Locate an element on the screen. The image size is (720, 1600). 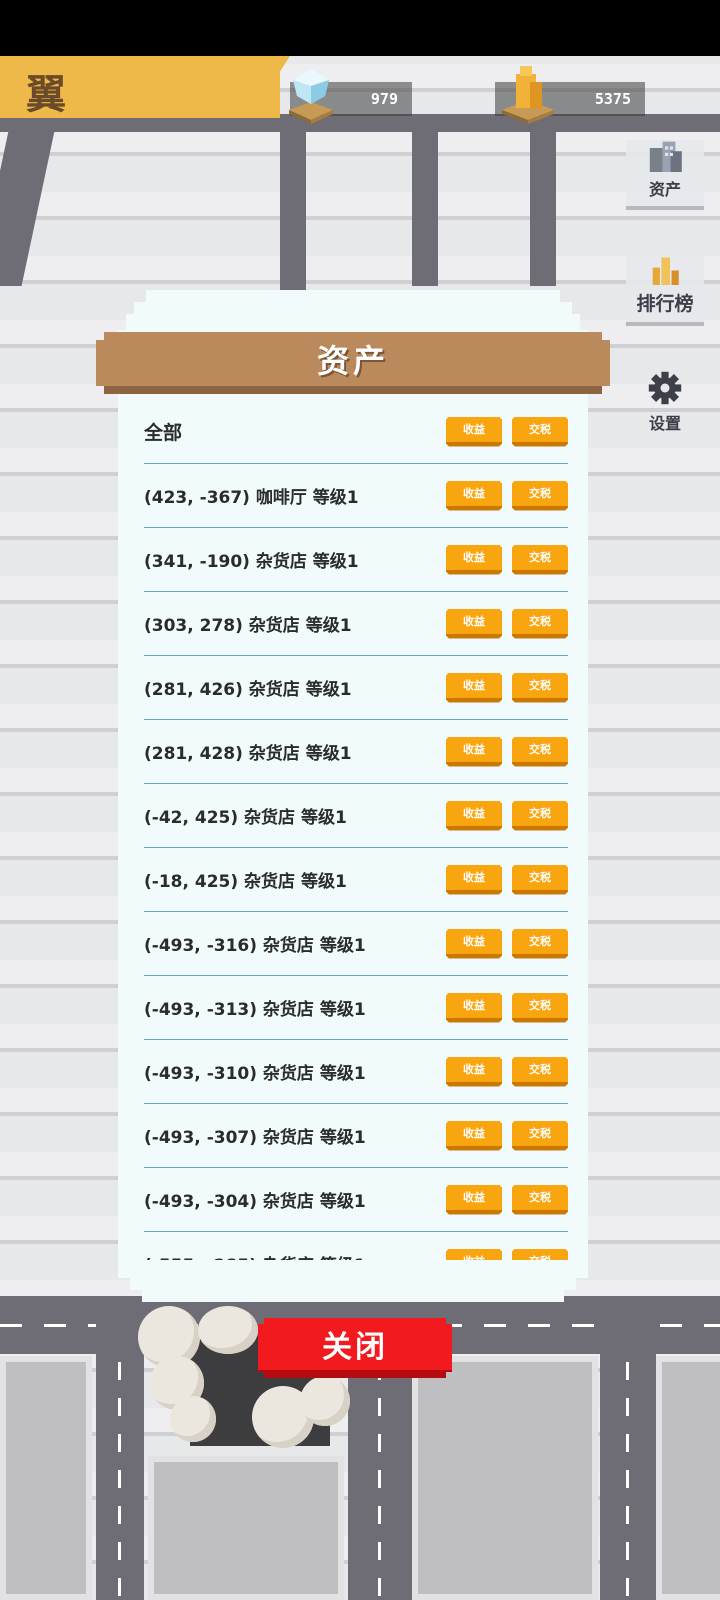
list-item-label: (281, 426) 杂货店 等级1 is located at coordinates (248, 690).